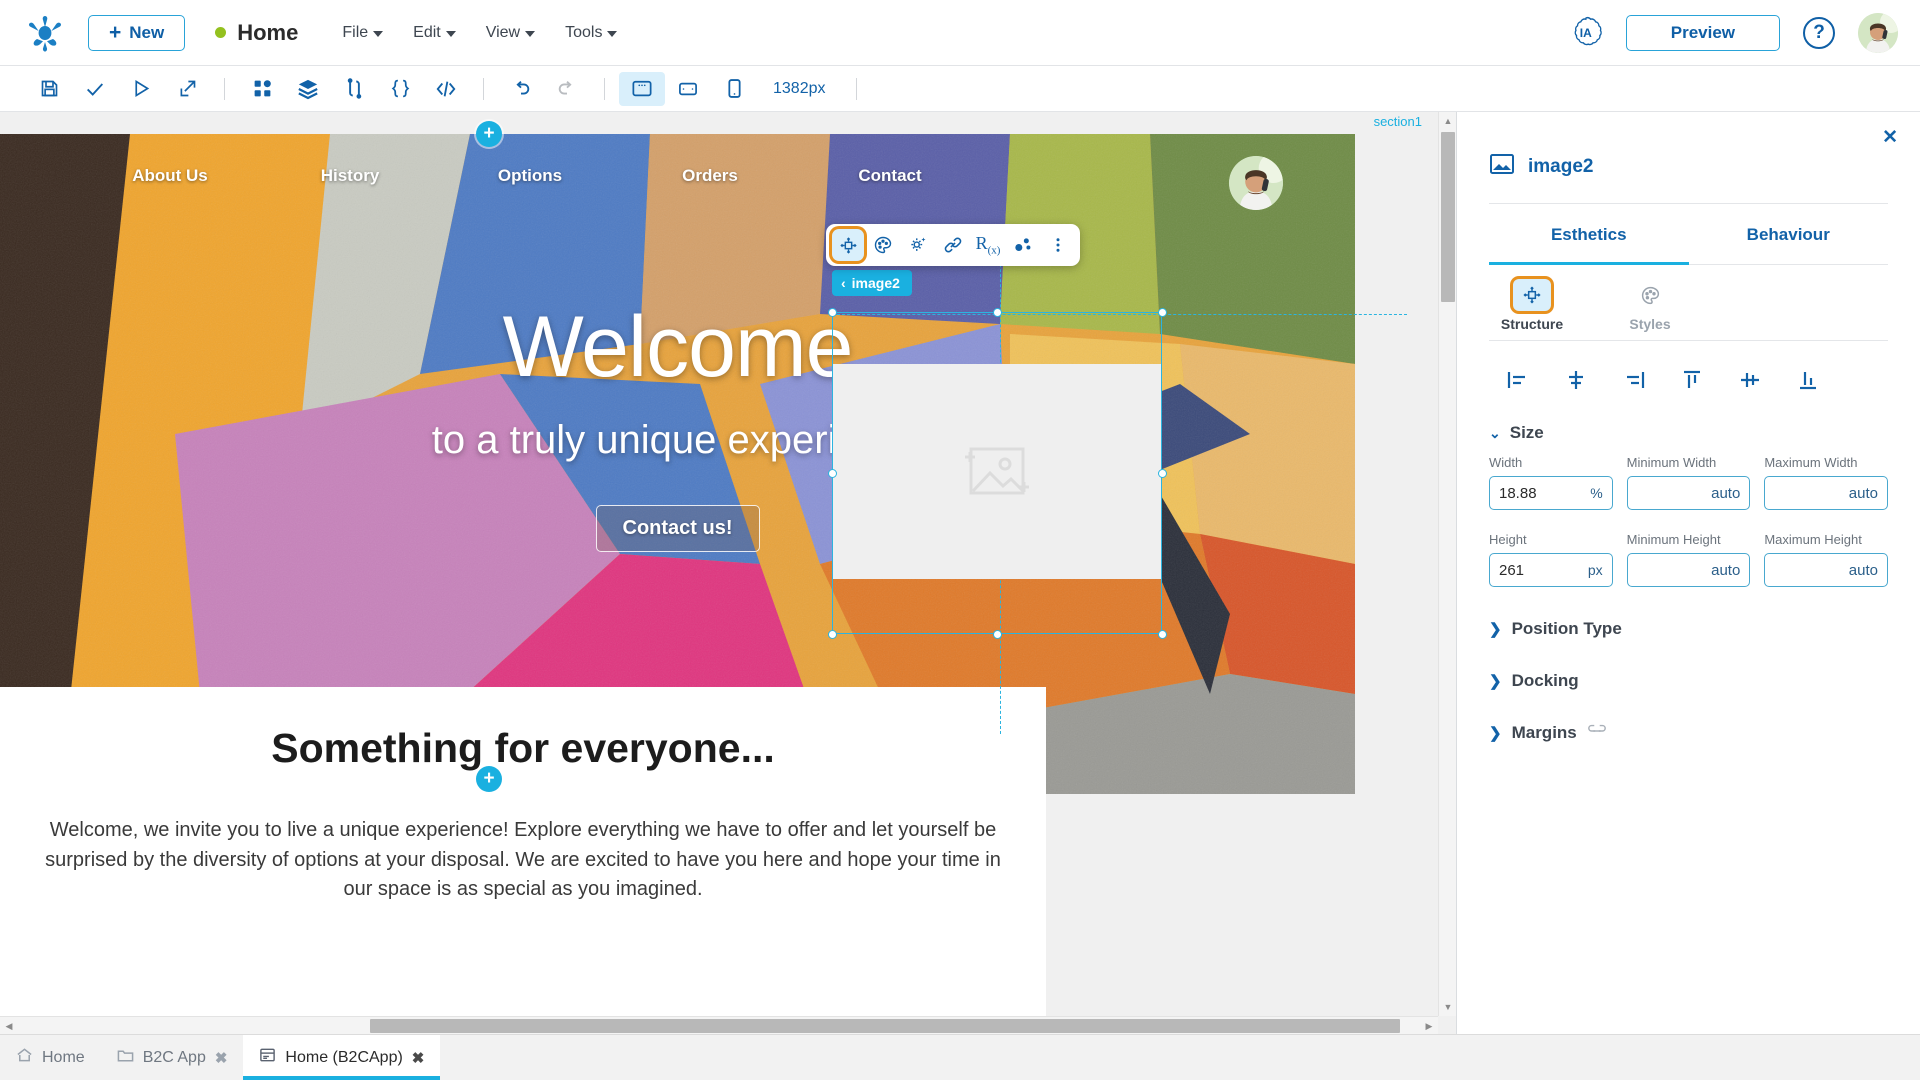  Describe the element at coordinates (1688, 681) in the screenshot. I see `docking-section-header: ❯ Docking` at that location.